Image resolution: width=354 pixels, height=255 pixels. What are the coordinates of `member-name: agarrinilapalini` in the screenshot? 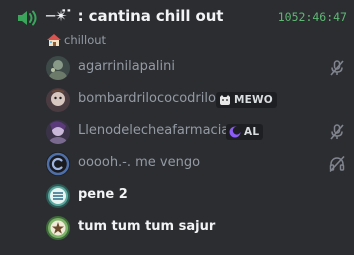 It's located at (126, 66).